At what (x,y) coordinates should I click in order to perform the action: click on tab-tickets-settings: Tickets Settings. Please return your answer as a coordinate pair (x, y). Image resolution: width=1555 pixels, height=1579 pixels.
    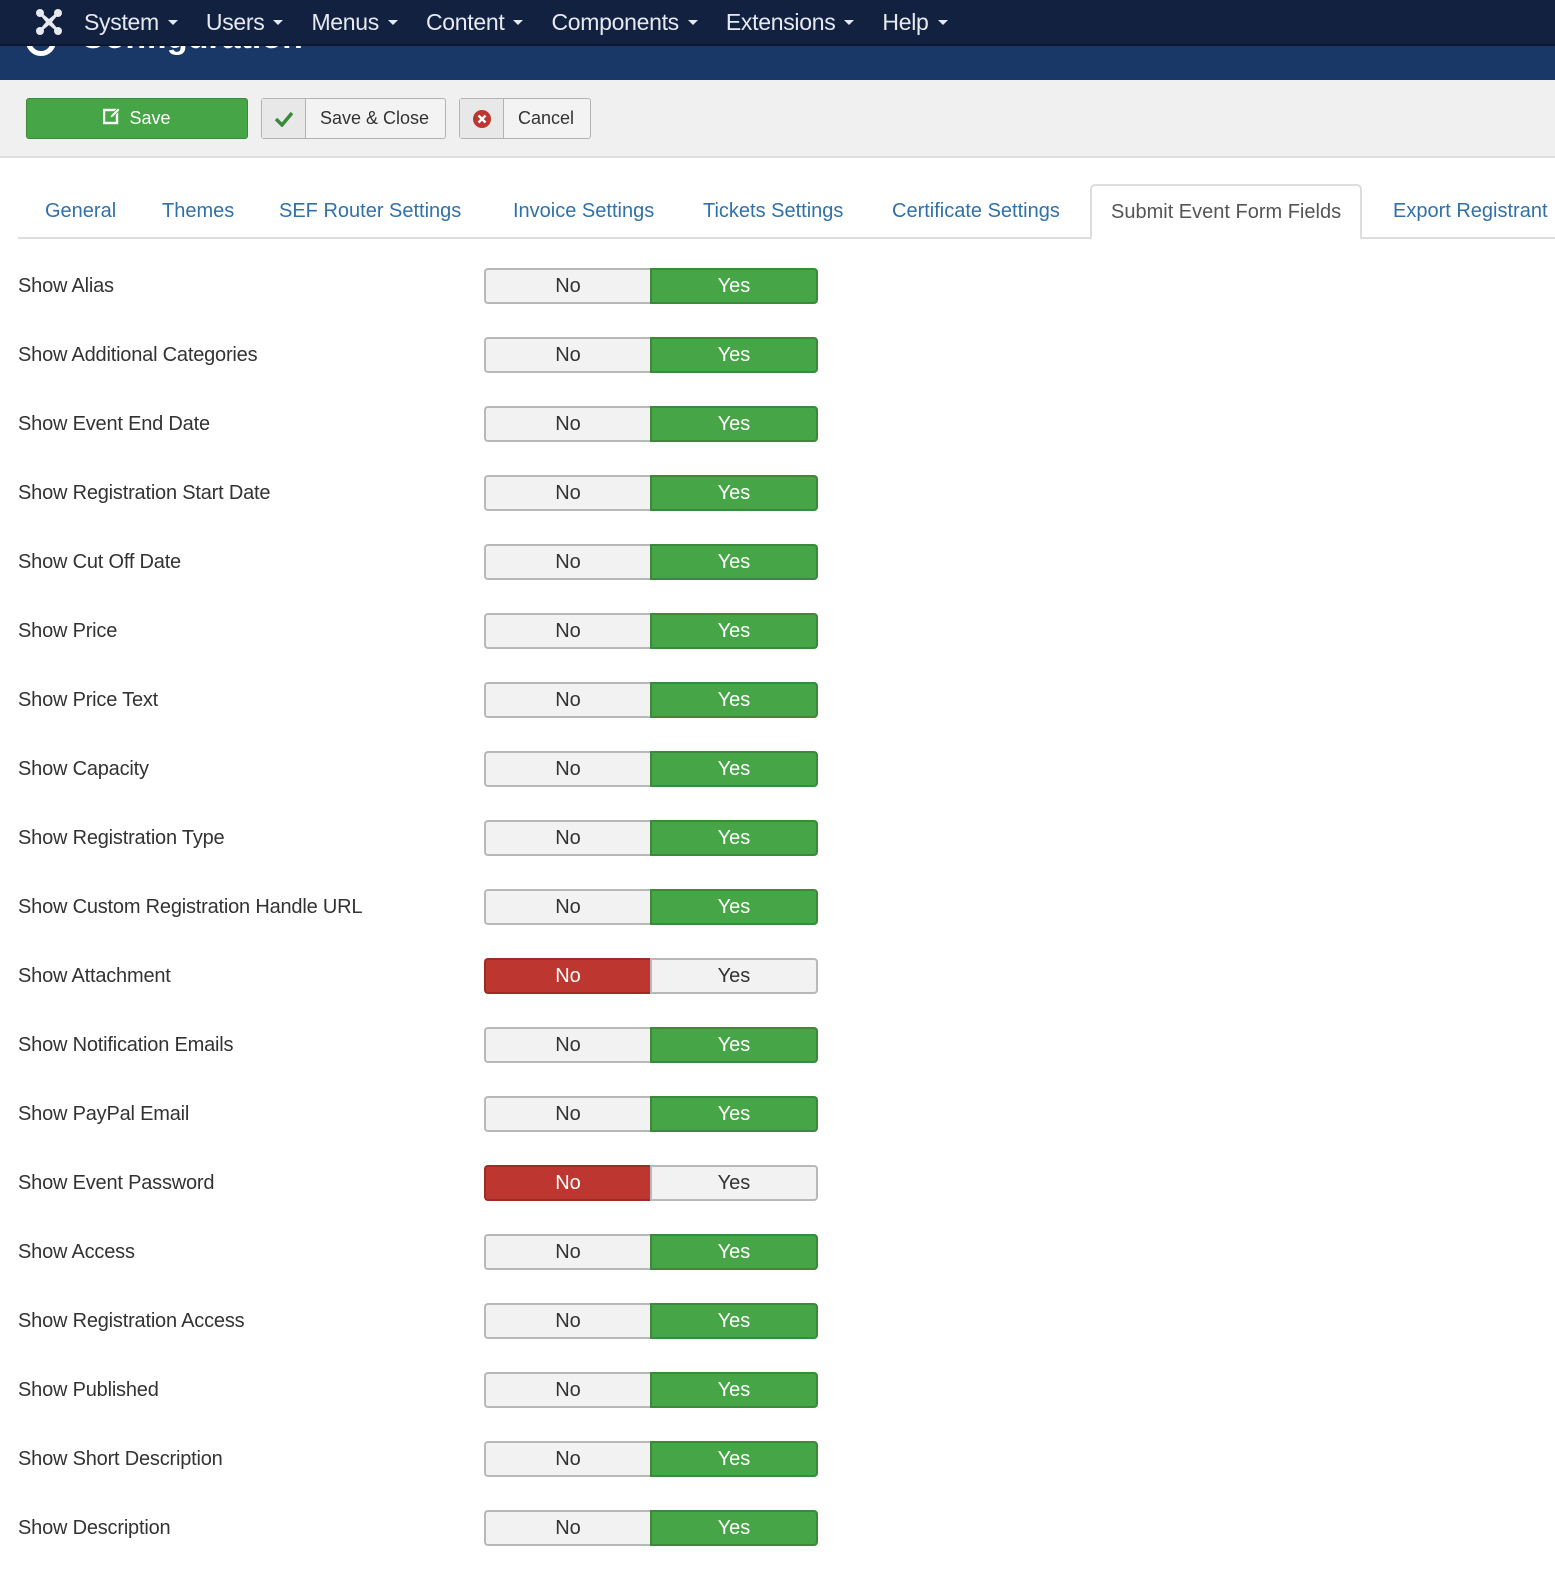
    Looking at the image, I should click on (773, 211).